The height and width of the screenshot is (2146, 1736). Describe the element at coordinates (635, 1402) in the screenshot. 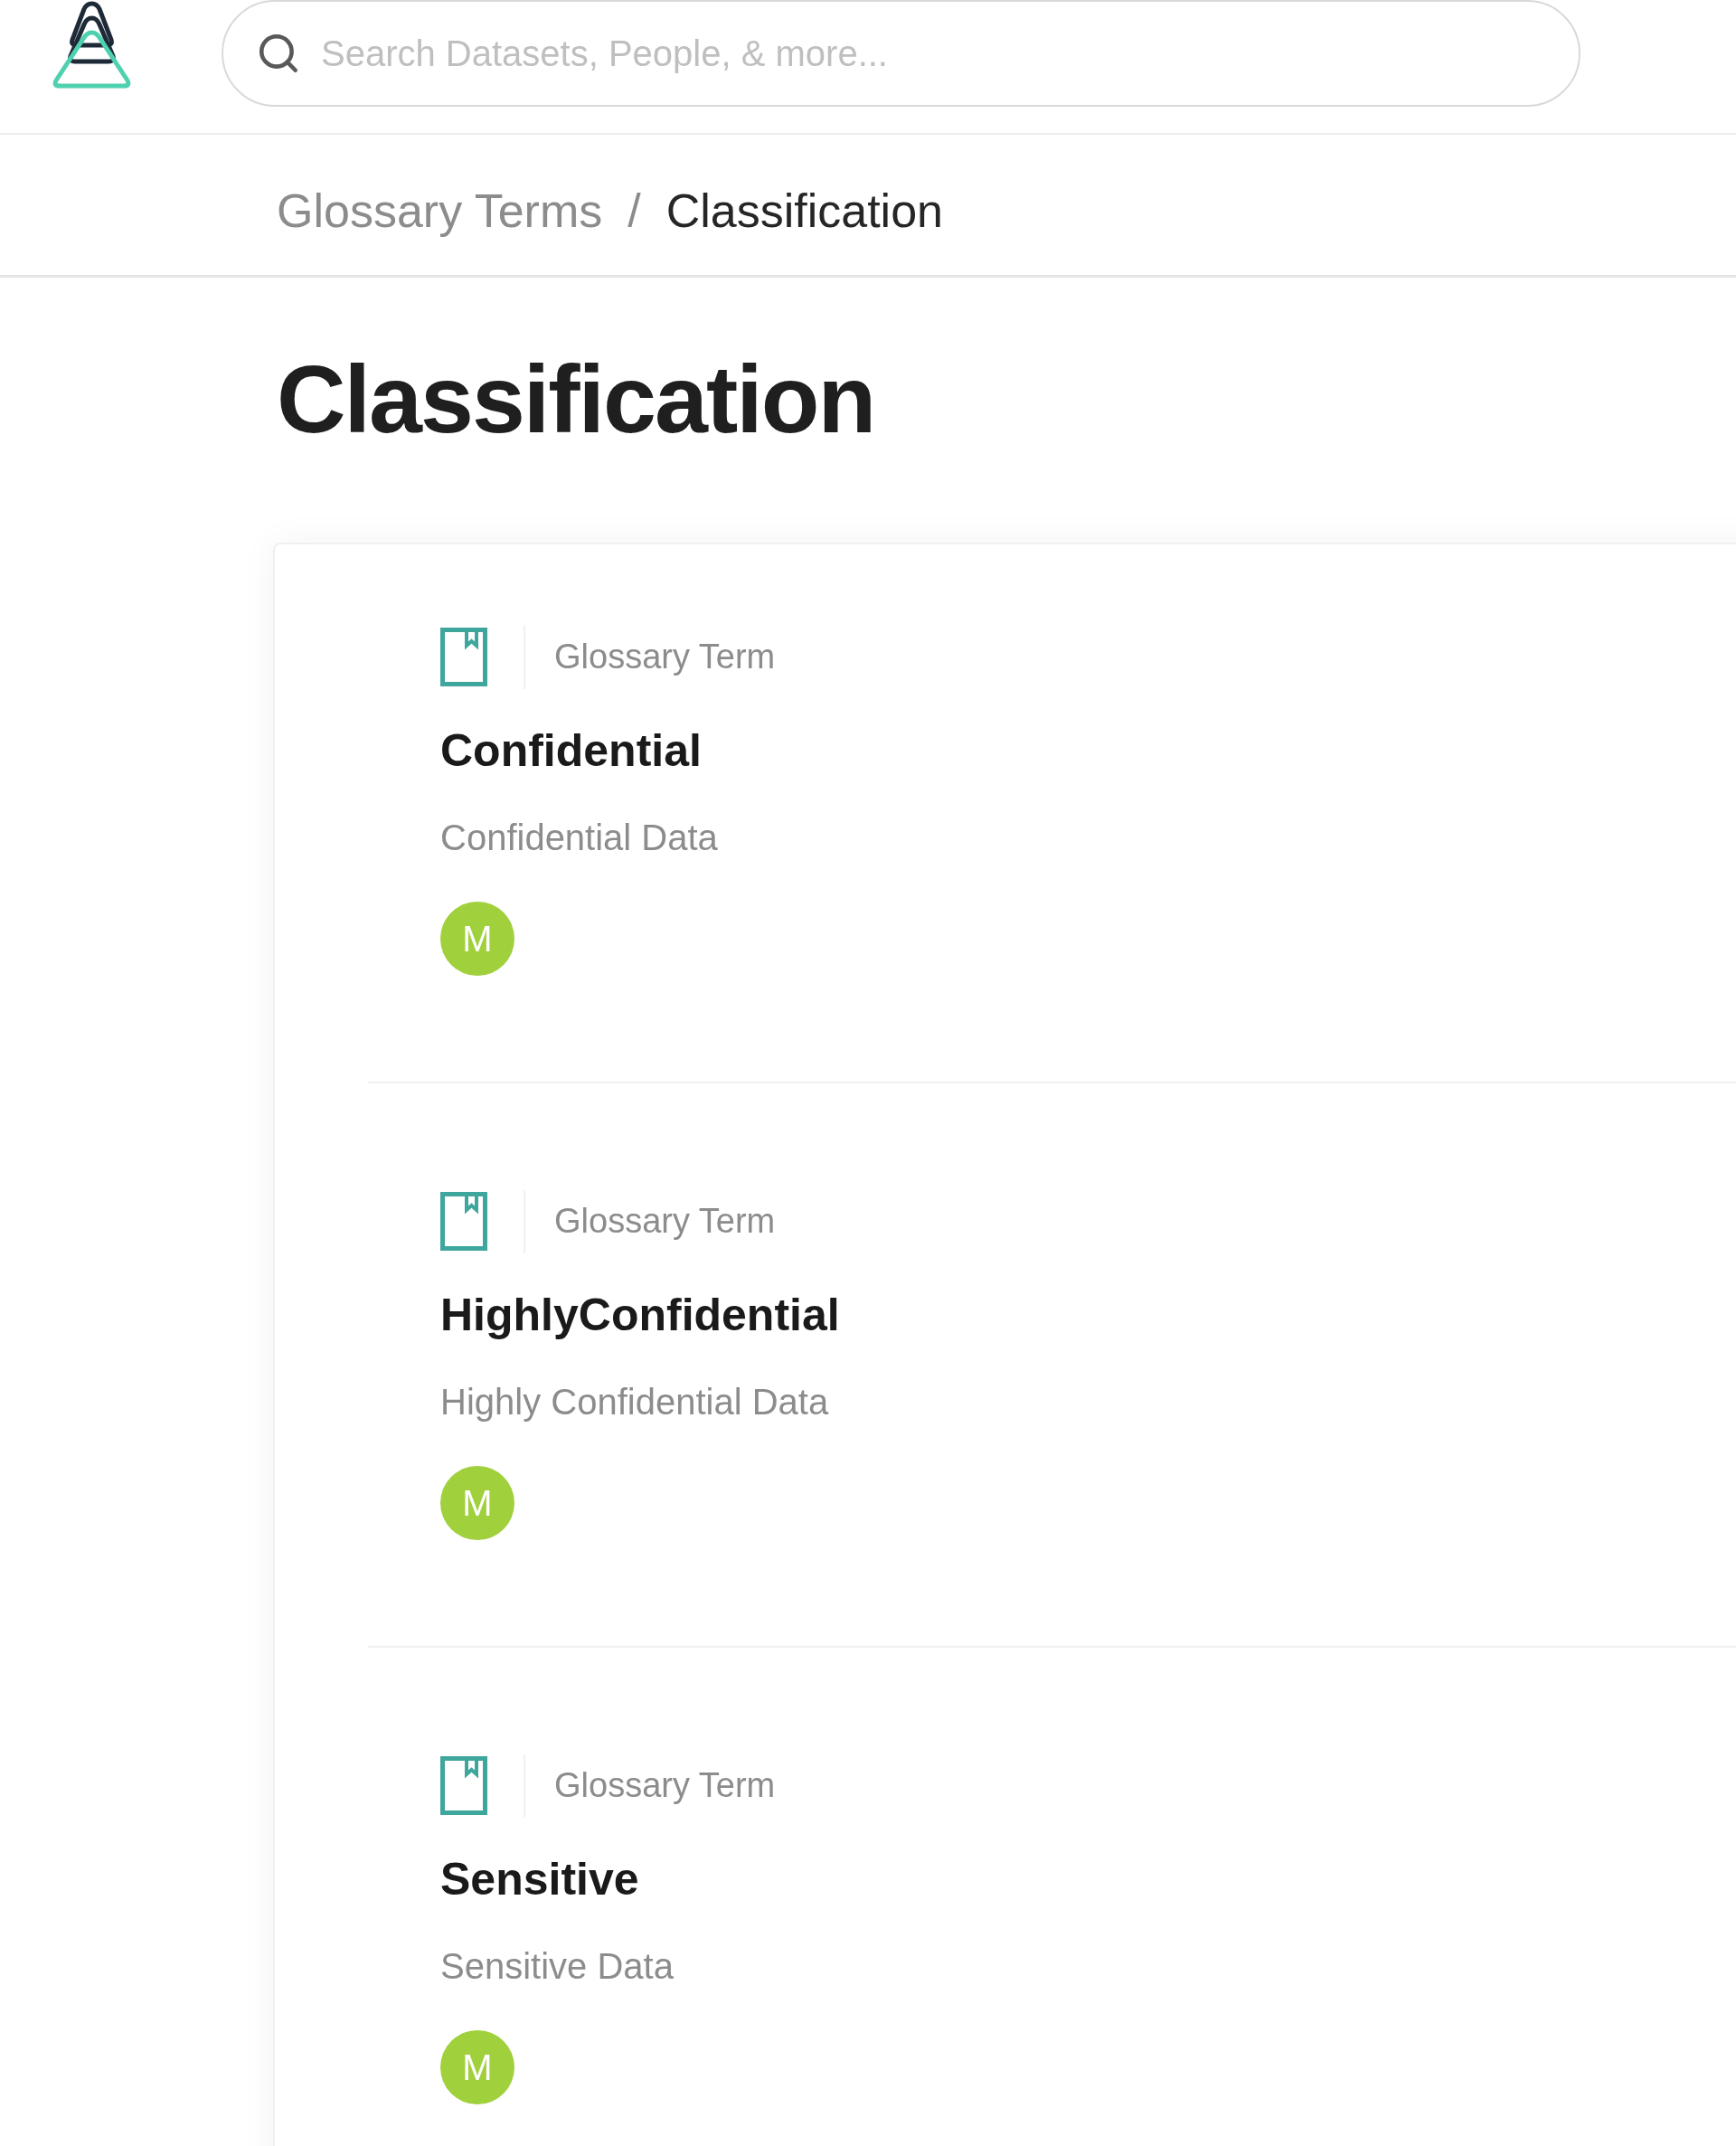

I see `term-description: Highly Confidential Data` at that location.